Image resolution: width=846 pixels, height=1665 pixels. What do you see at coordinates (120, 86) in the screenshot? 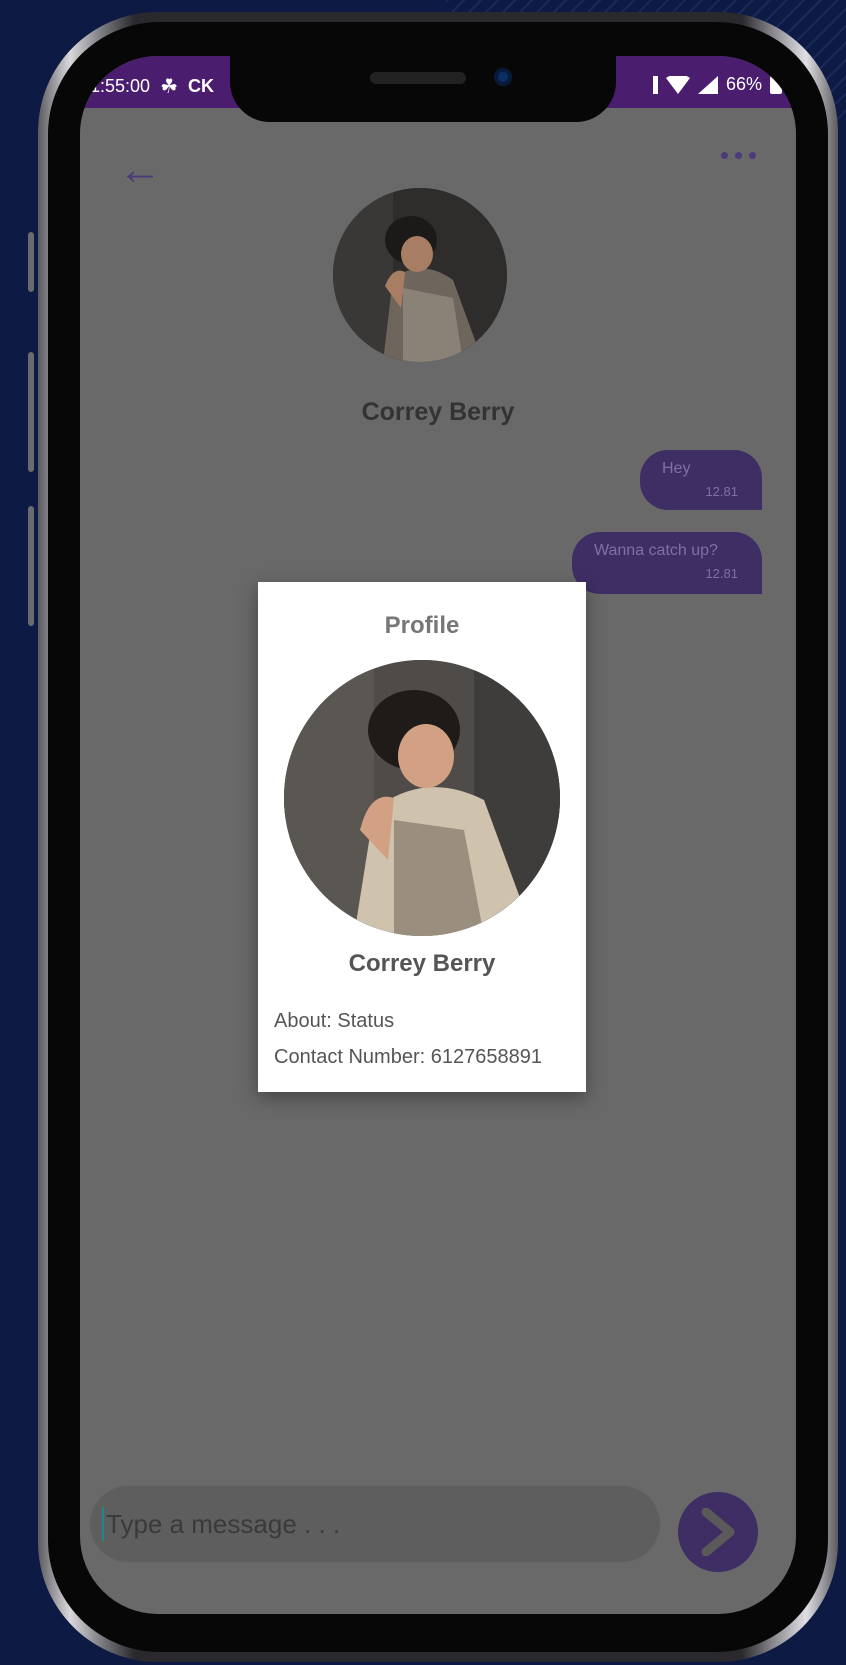
I see `status-time: 1:55:00` at bounding box center [120, 86].